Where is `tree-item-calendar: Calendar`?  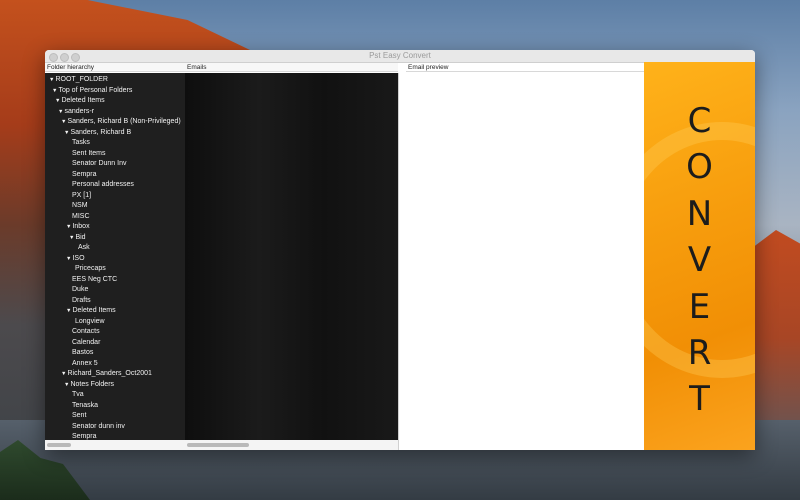 tree-item-calendar: Calendar is located at coordinates (86, 343).